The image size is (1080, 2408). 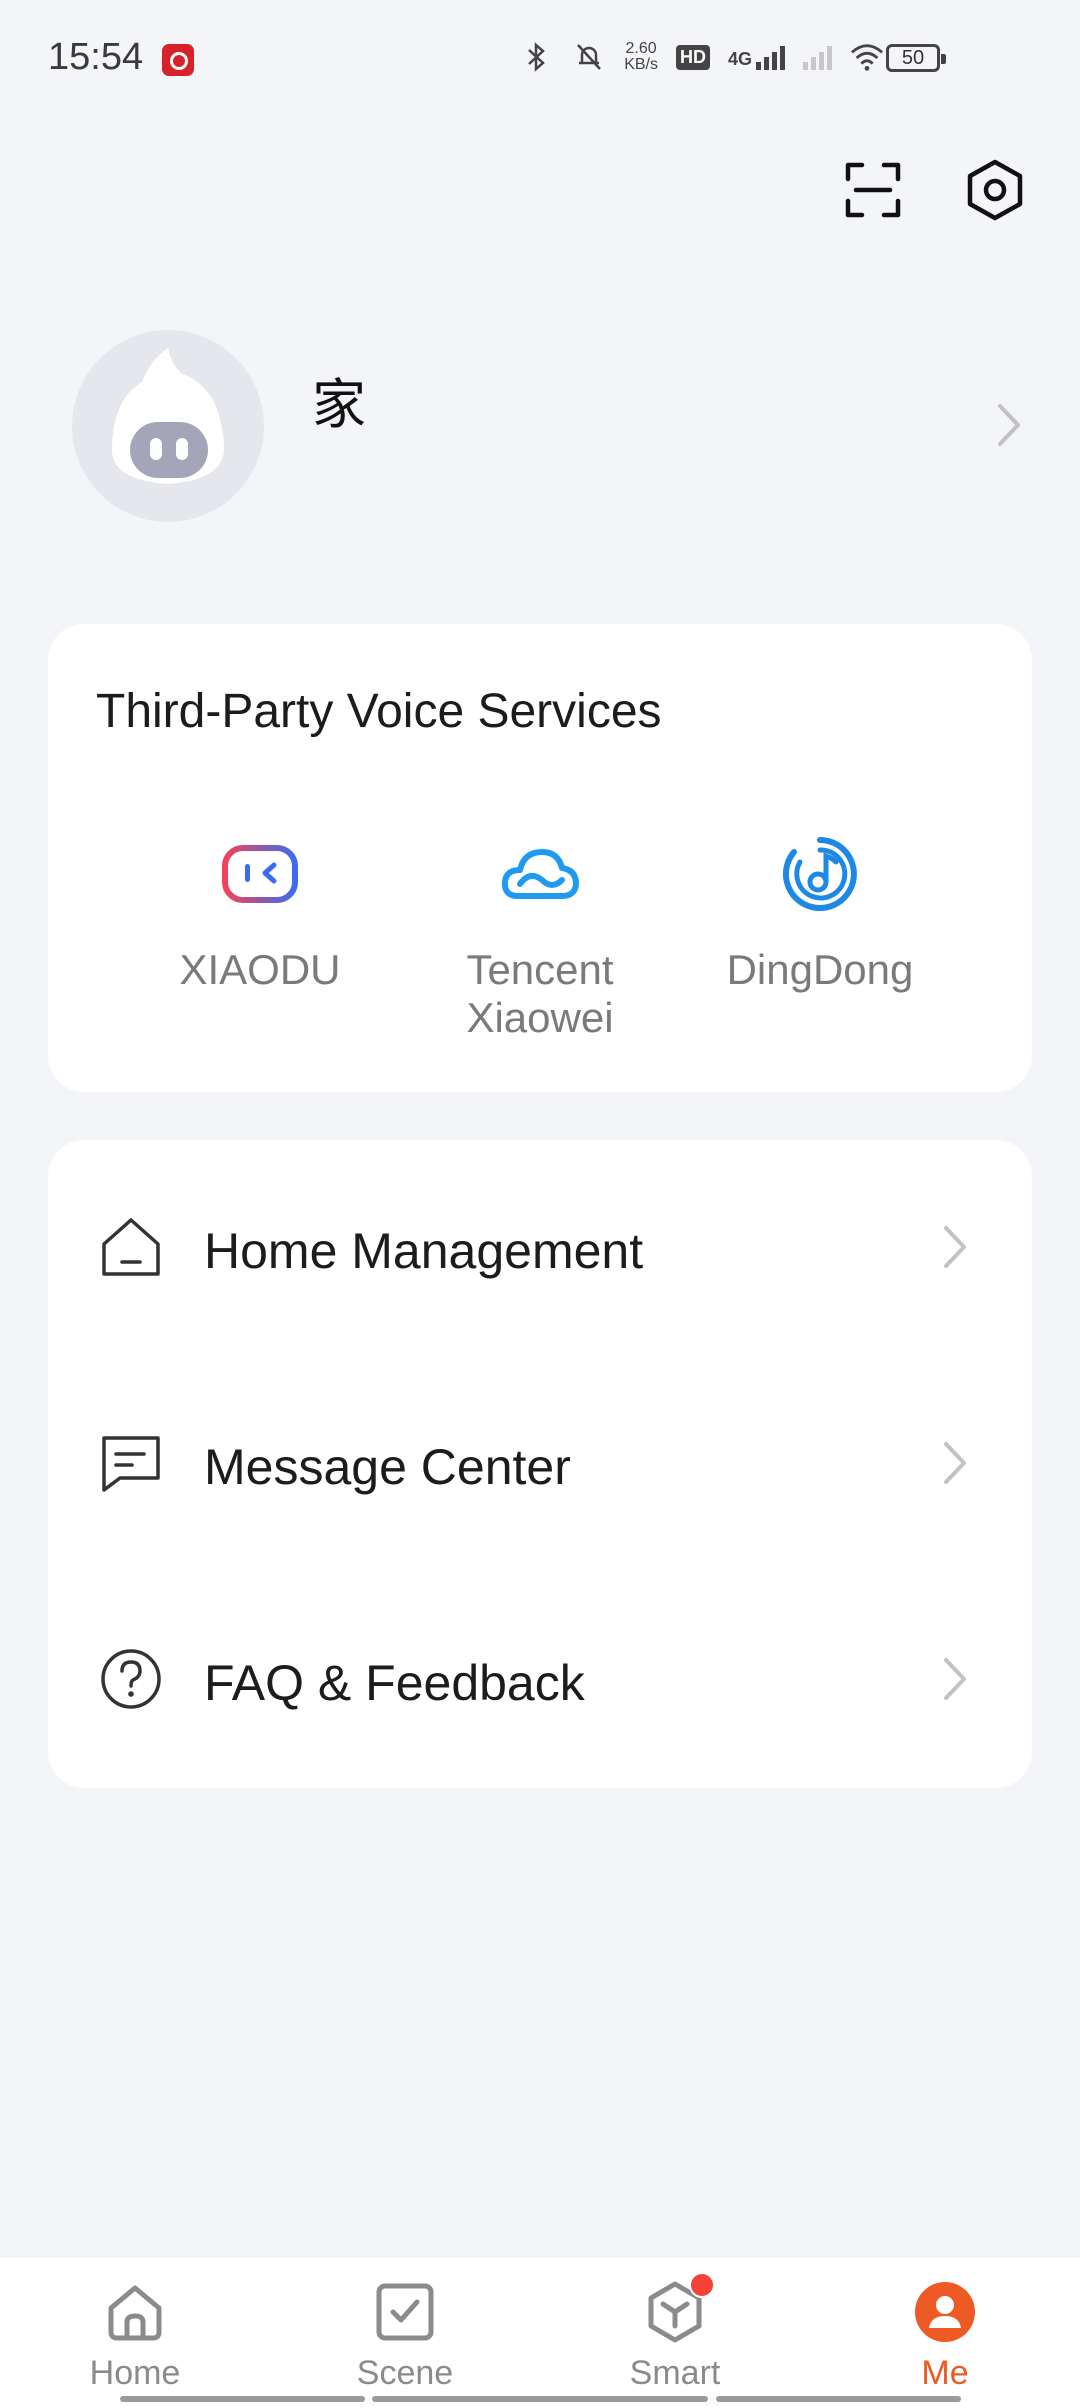 What do you see at coordinates (641, 48) in the screenshot?
I see `network-speed-value: 2.60` at bounding box center [641, 48].